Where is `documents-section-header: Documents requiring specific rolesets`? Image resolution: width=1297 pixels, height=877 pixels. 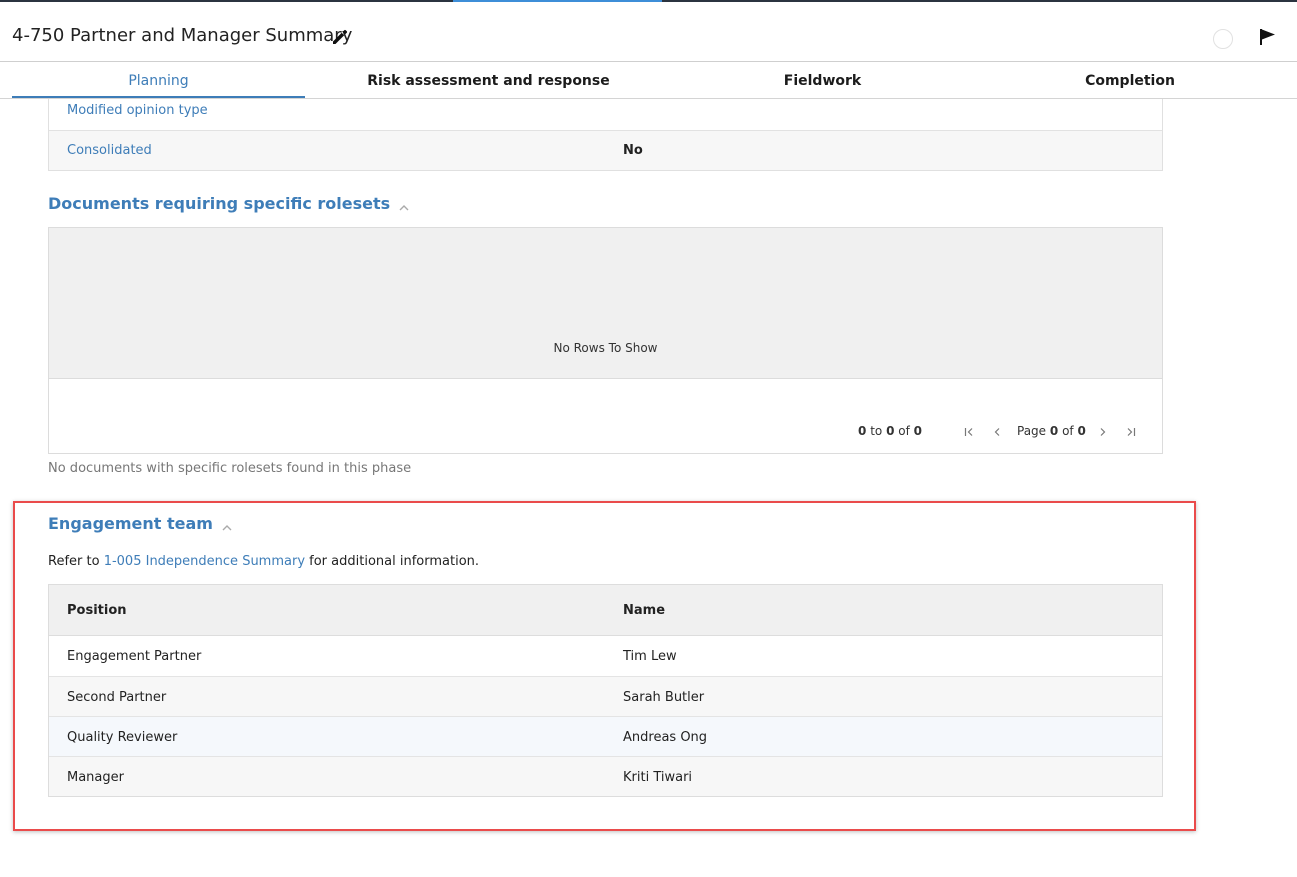
documents-section-header: Documents requiring specific rolesets is located at coordinates (229, 203).